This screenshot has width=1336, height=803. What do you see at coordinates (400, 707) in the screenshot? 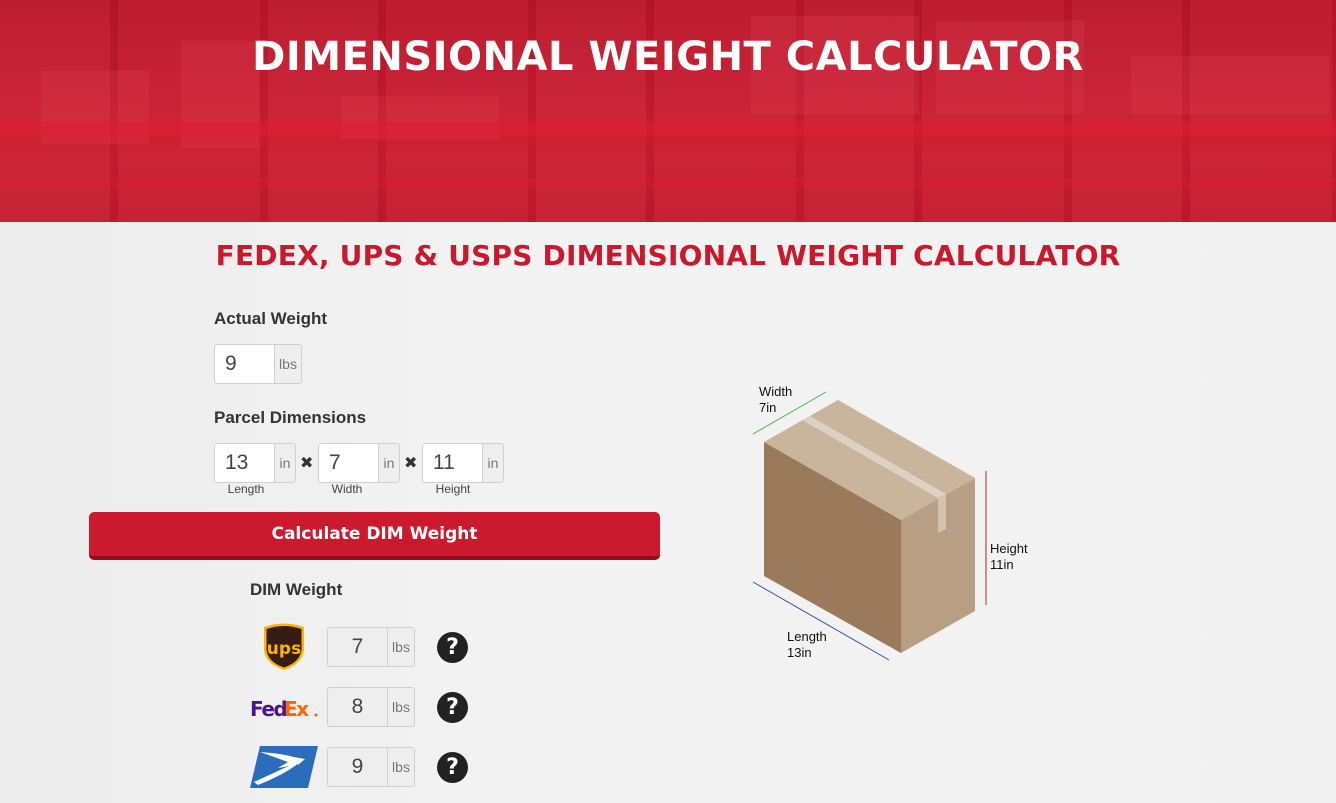
I see `fedex-unit: lbs` at bounding box center [400, 707].